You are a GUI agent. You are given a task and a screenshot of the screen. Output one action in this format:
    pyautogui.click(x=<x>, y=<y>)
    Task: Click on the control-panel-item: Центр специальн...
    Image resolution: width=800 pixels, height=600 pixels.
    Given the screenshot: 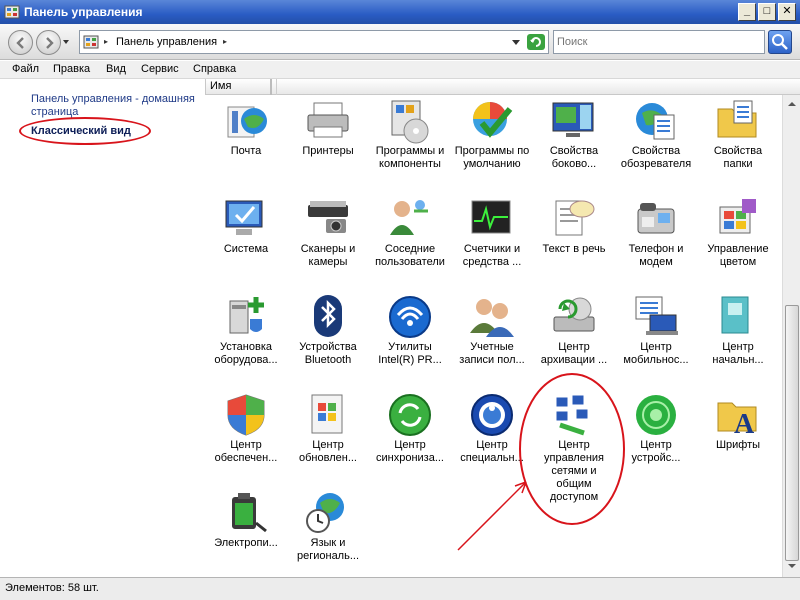 What is the action you would take?
    pyautogui.click(x=492, y=437)
    